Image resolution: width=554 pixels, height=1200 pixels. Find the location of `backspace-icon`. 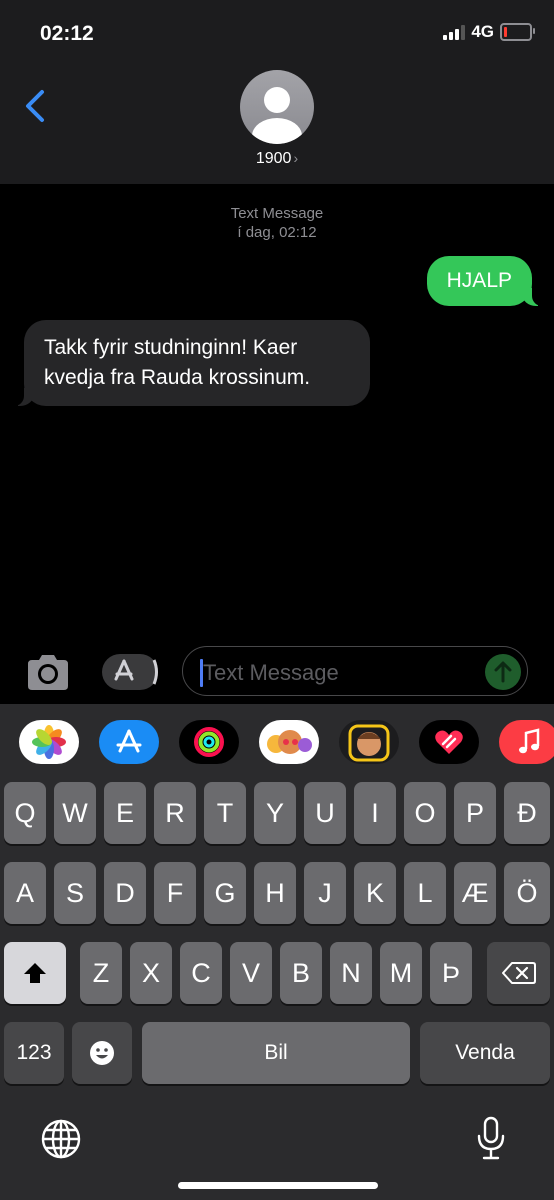

backspace-icon is located at coordinates (518, 973).